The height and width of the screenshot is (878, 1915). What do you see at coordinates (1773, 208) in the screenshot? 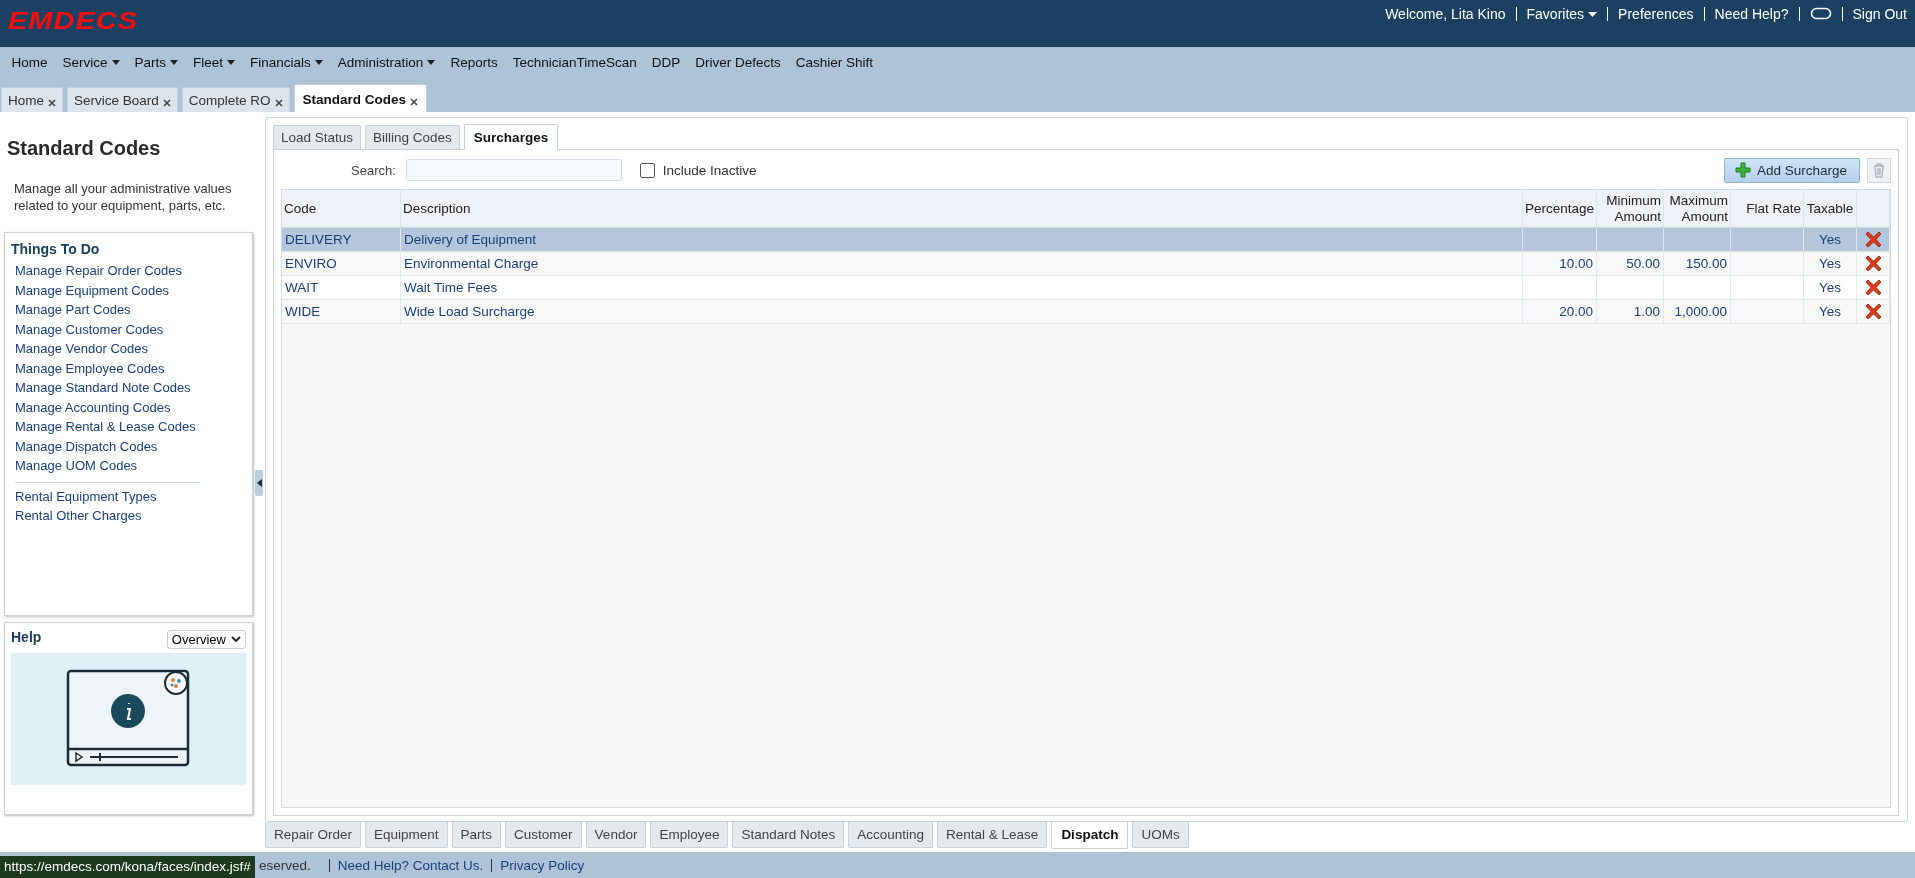
I see `column-header: Flat Rate` at bounding box center [1773, 208].